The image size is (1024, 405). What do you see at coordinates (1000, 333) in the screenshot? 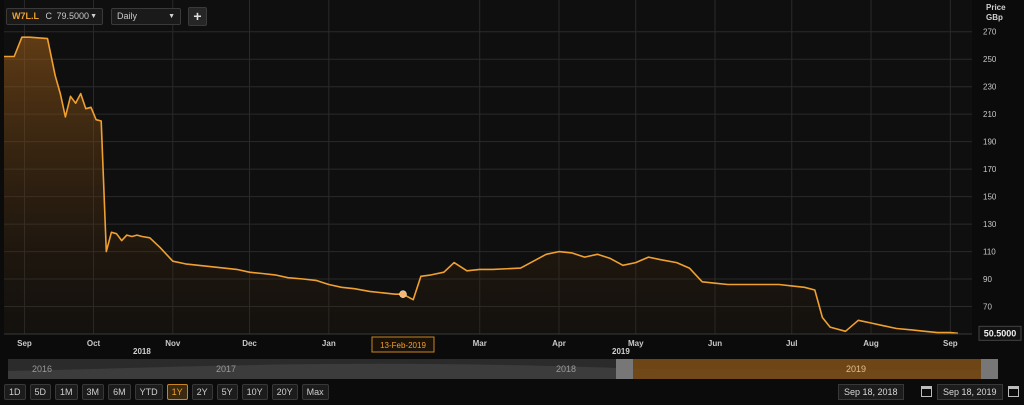
I see `last-value-label: 50.5000` at bounding box center [1000, 333].